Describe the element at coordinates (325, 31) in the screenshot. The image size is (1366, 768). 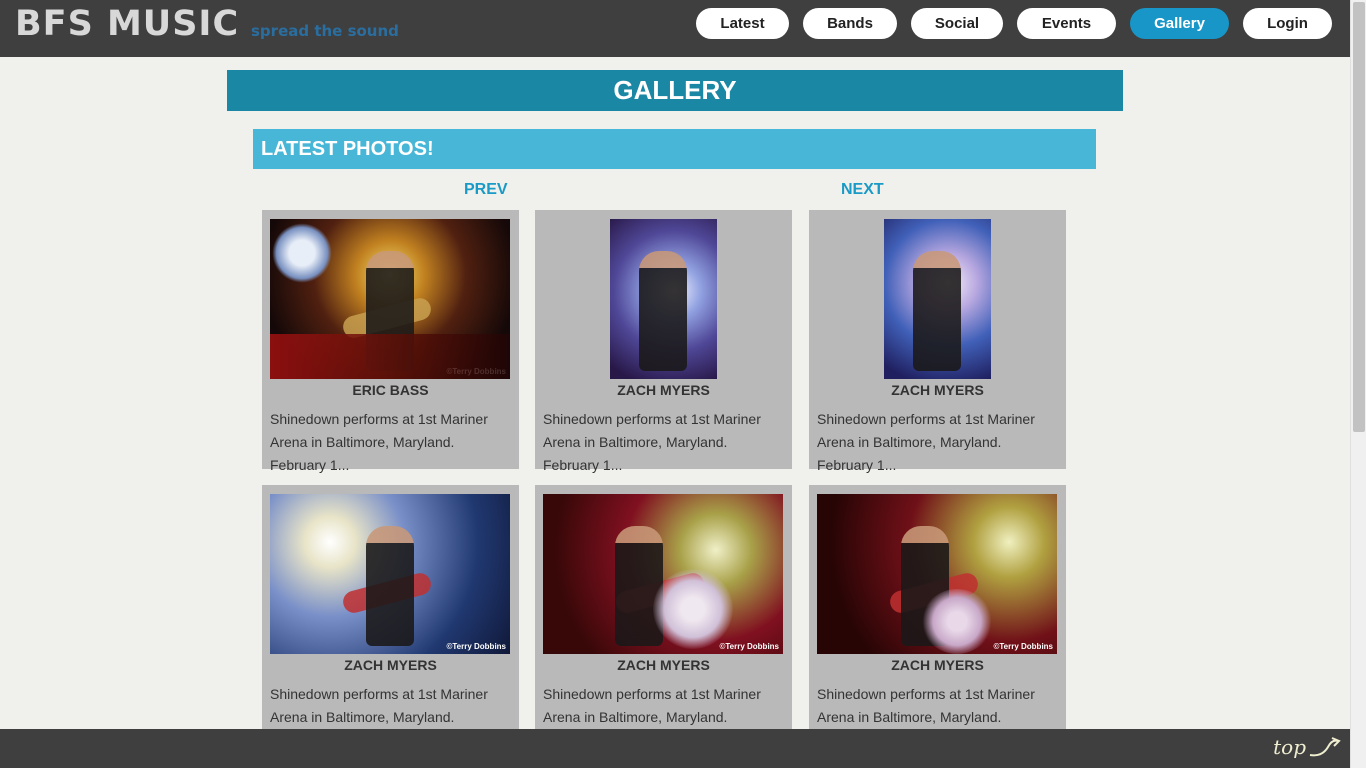
I see `site-tagline: spread the sound` at that location.